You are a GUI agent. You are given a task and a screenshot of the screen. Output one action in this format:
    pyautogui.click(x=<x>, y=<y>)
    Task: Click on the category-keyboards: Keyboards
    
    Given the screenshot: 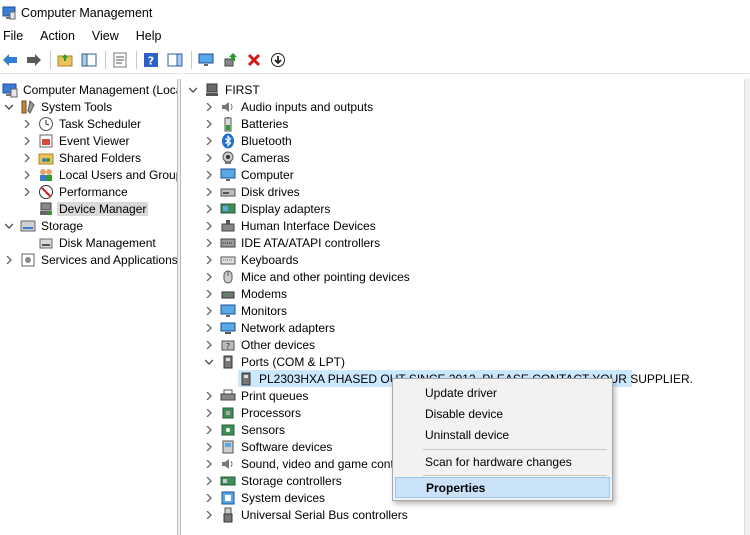 What is the action you would take?
    pyautogui.click(x=252, y=259)
    